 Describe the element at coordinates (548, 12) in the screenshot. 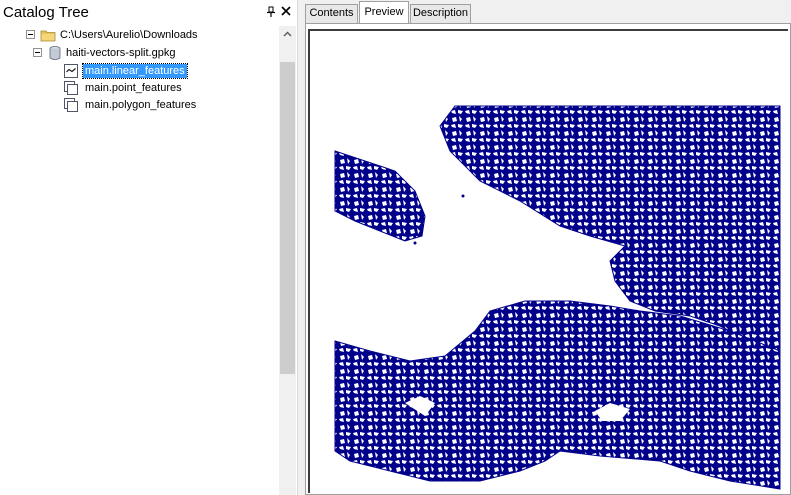

I see `view-tab-strip: Contents Preview Description` at that location.